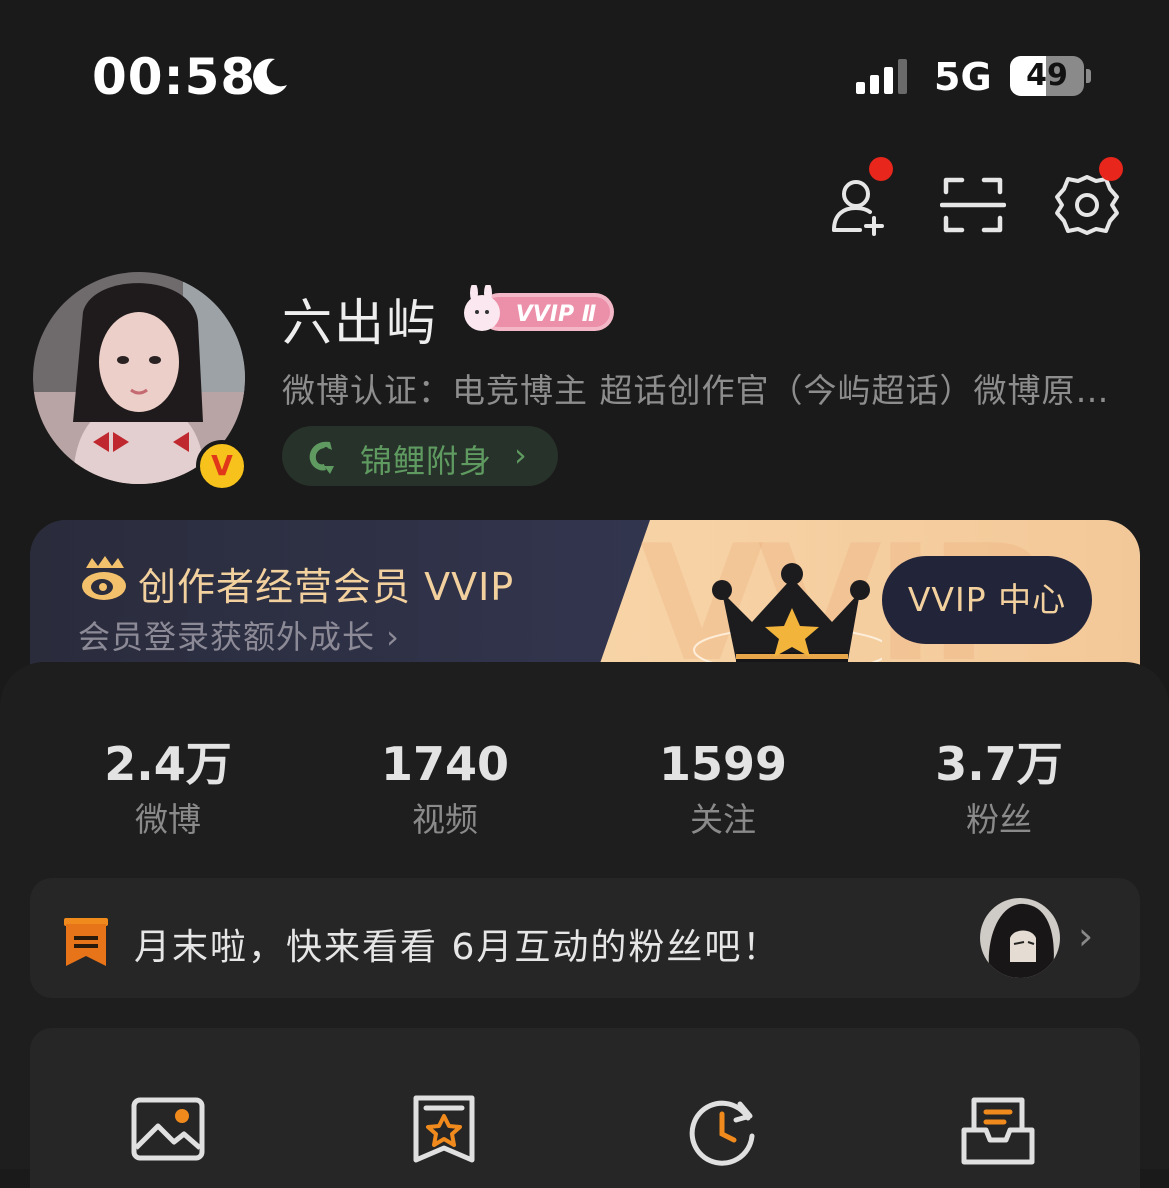 The height and width of the screenshot is (1188, 1169). Describe the element at coordinates (445, 764) in the screenshot. I see `stat-value: 1740` at that location.